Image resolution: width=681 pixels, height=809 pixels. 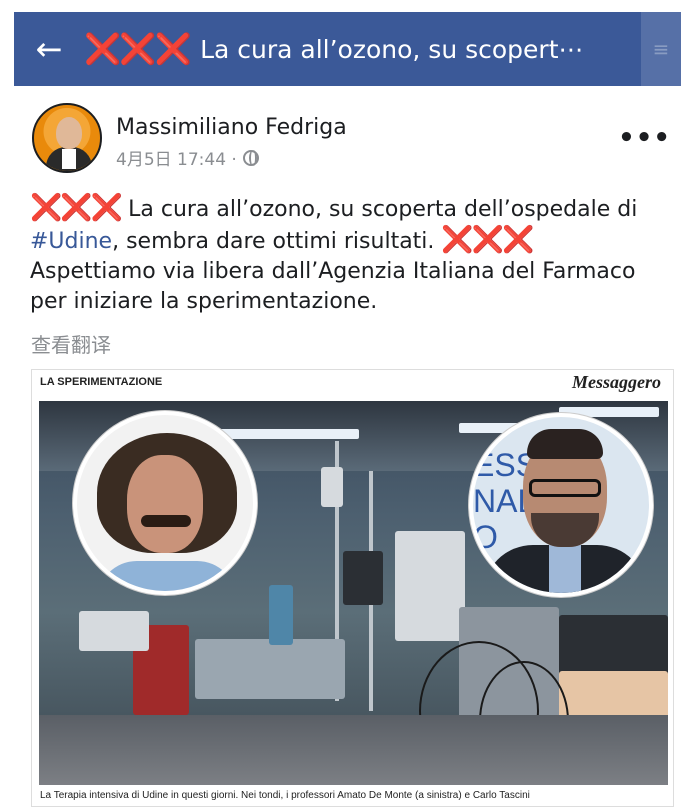 I want to click on top-app-bar: ← ❌❌❌ La cura all’ozono, su scopert⋯ ≡, so click(x=347, y=49).